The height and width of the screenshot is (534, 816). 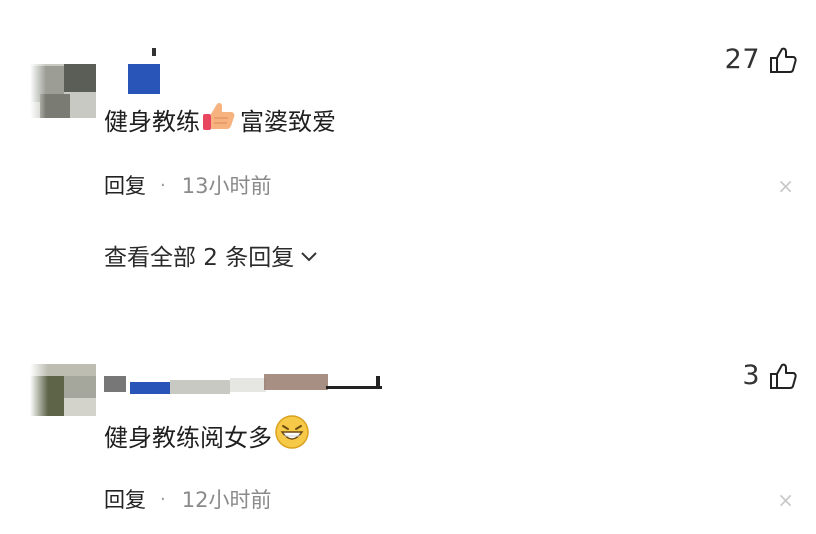 I want to click on comment-meta: 回复 · 13小时前, so click(x=187, y=185).